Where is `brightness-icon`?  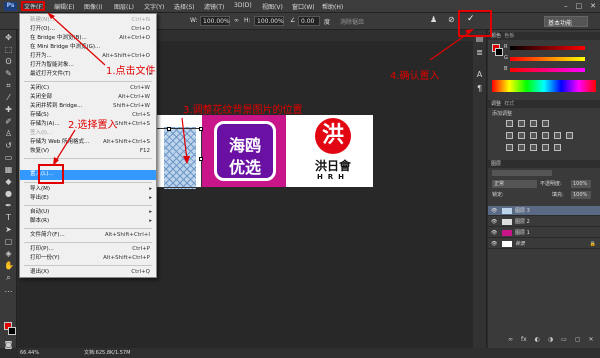
brightness-icon is located at coordinates (509, 123).